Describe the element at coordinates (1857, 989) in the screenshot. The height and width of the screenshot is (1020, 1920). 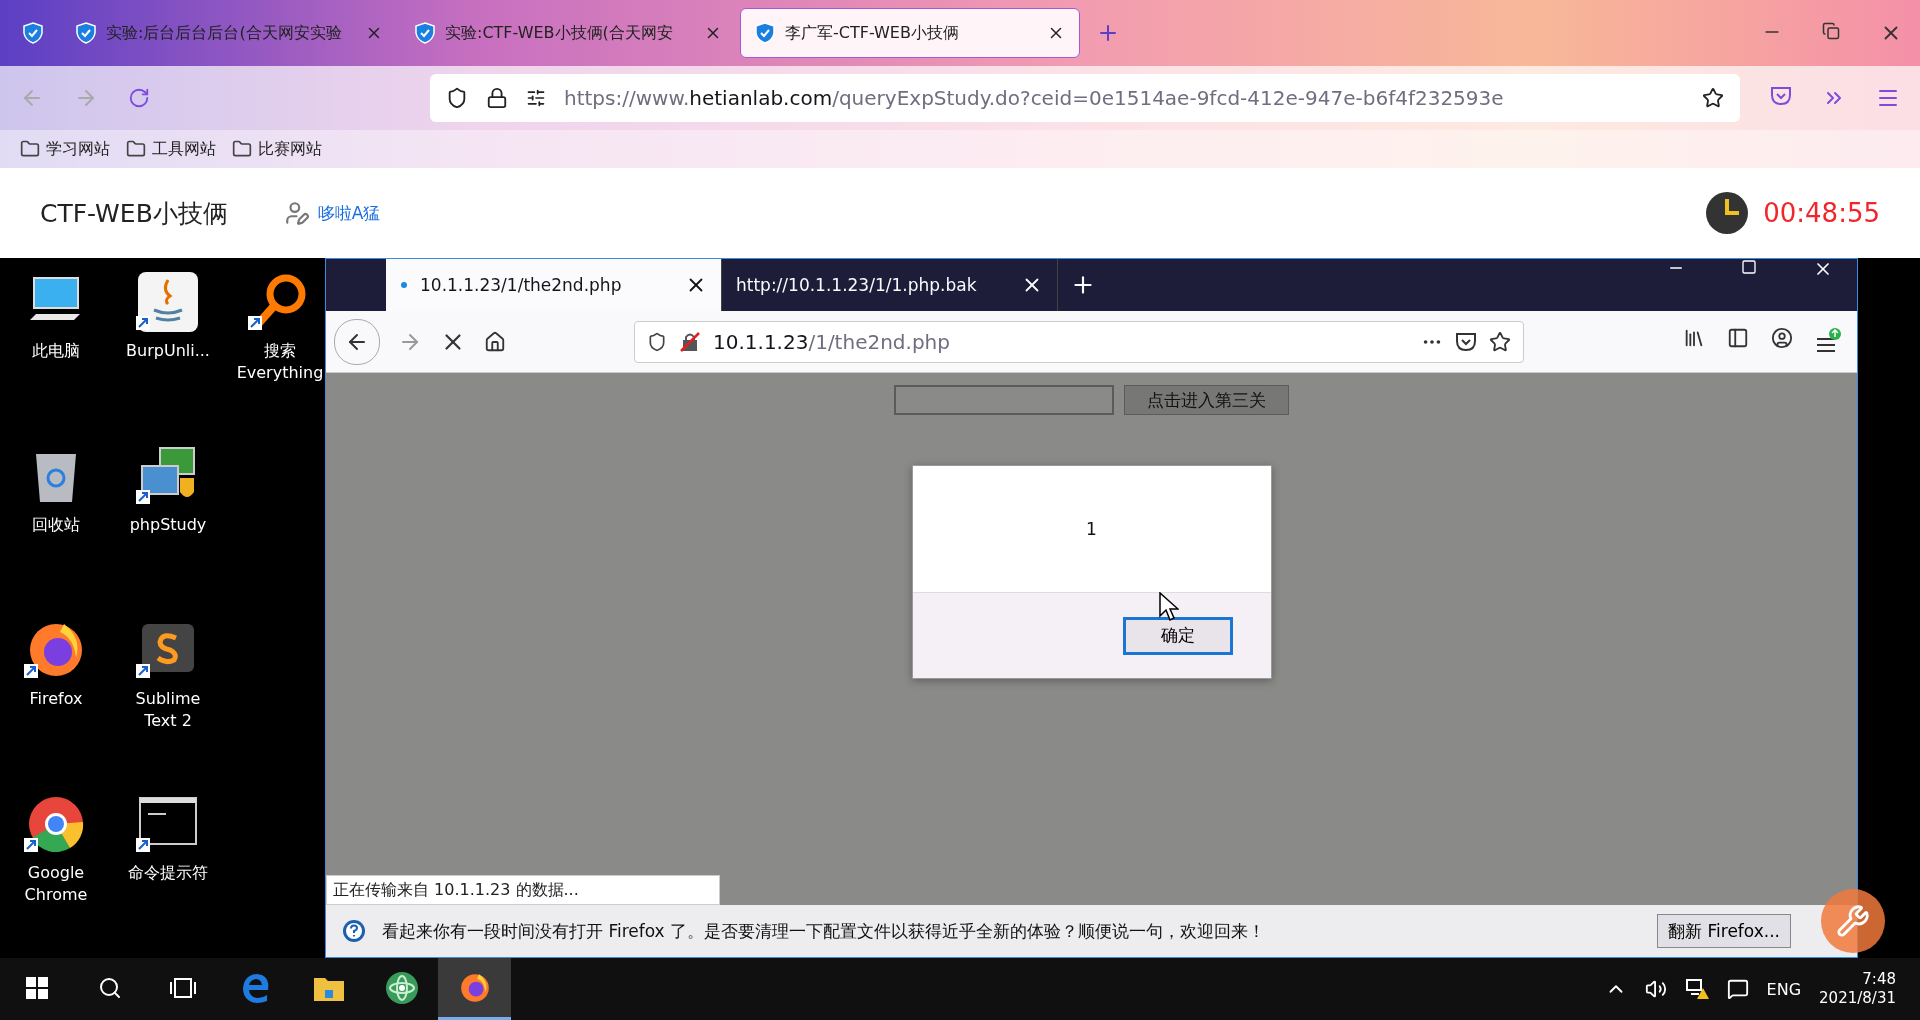
I see `taskbar-clock: 7:48 2021/8/31` at that location.